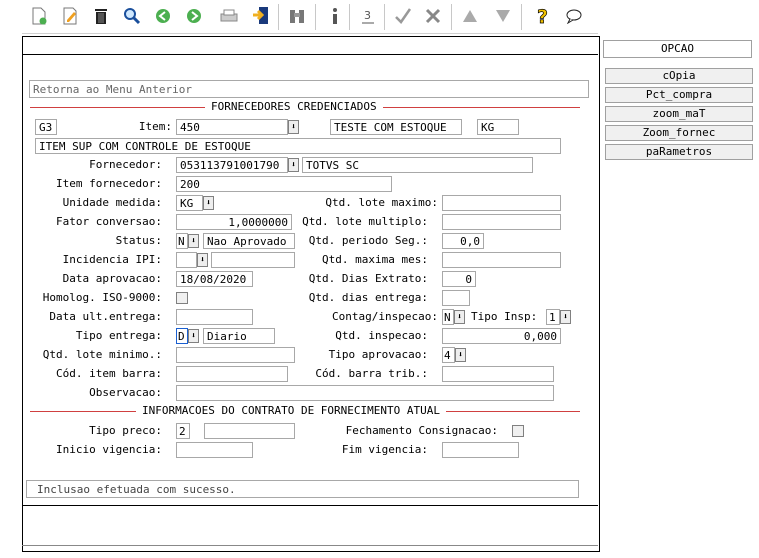 This screenshot has width=759, height=558. I want to click on item-desc-field: TESTE COM ESTOQUE, so click(396, 127).